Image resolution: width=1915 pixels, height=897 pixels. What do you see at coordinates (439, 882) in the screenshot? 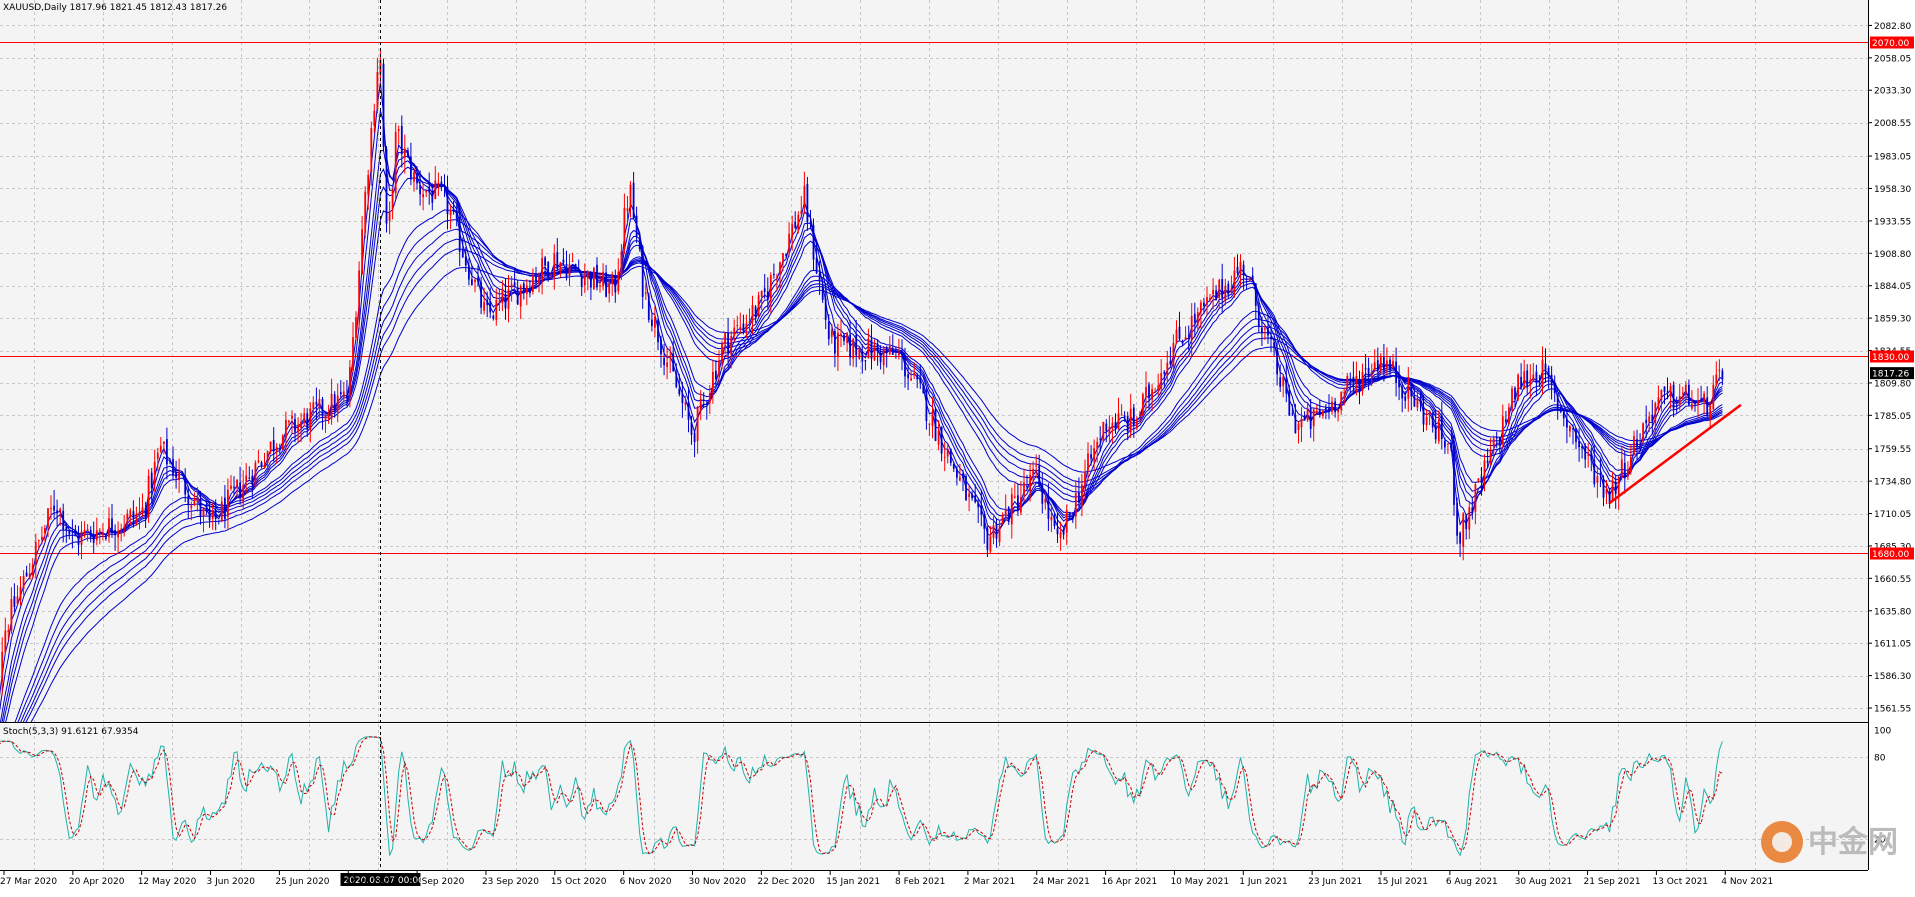
I see `time-tick-label: 1 Sep 2020` at bounding box center [439, 882].